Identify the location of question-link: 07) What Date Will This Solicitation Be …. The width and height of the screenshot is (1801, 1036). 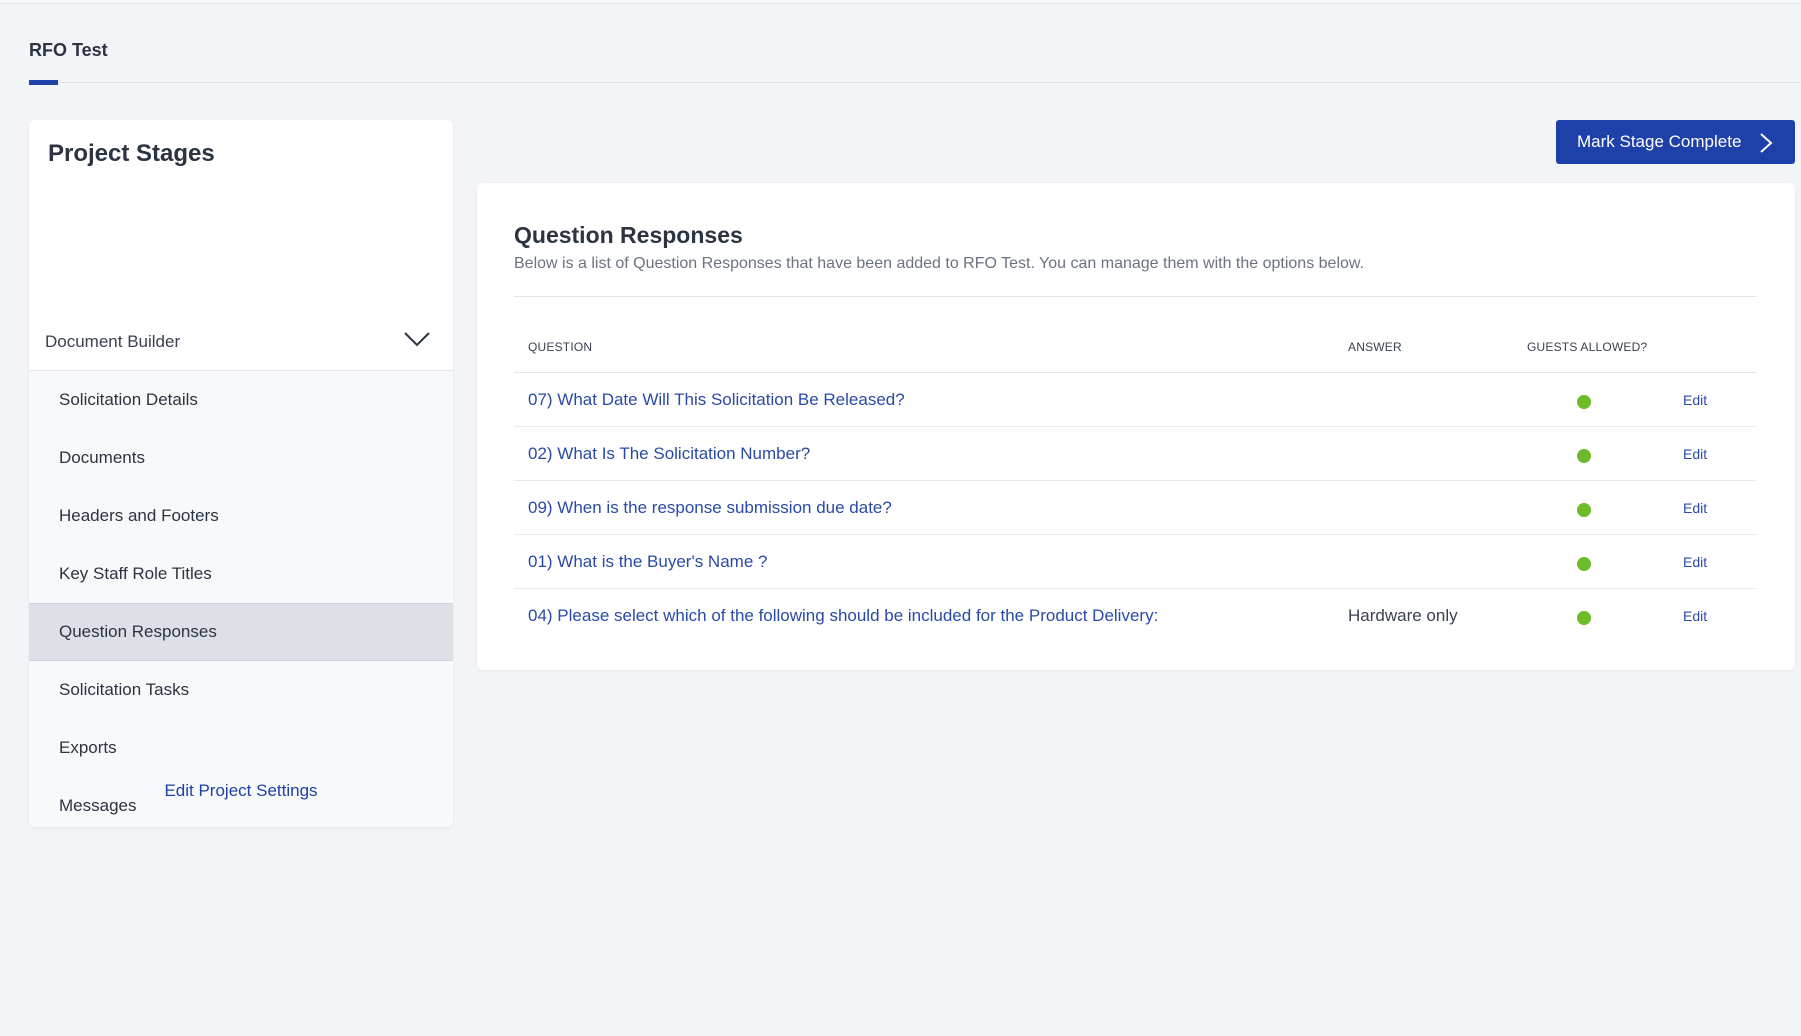
(716, 400).